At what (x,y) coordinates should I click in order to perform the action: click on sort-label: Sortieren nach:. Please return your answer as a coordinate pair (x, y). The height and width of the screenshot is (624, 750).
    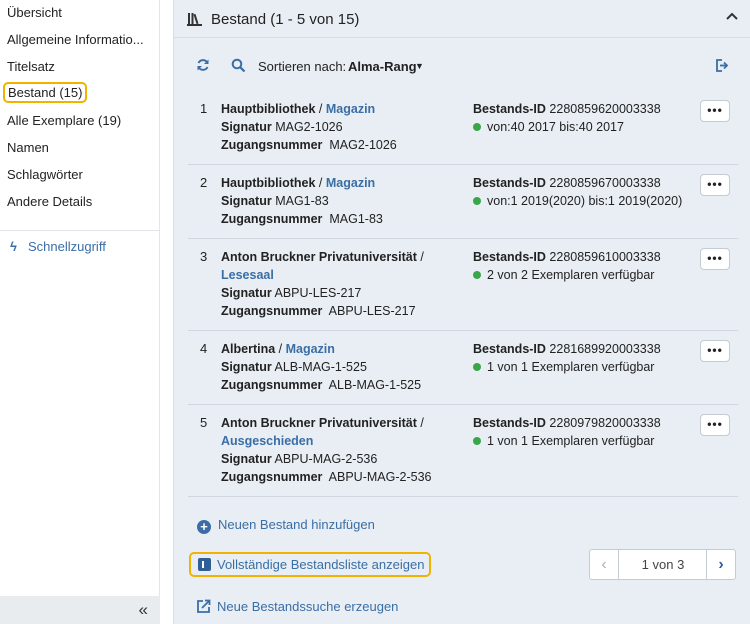
    Looking at the image, I should click on (302, 66).